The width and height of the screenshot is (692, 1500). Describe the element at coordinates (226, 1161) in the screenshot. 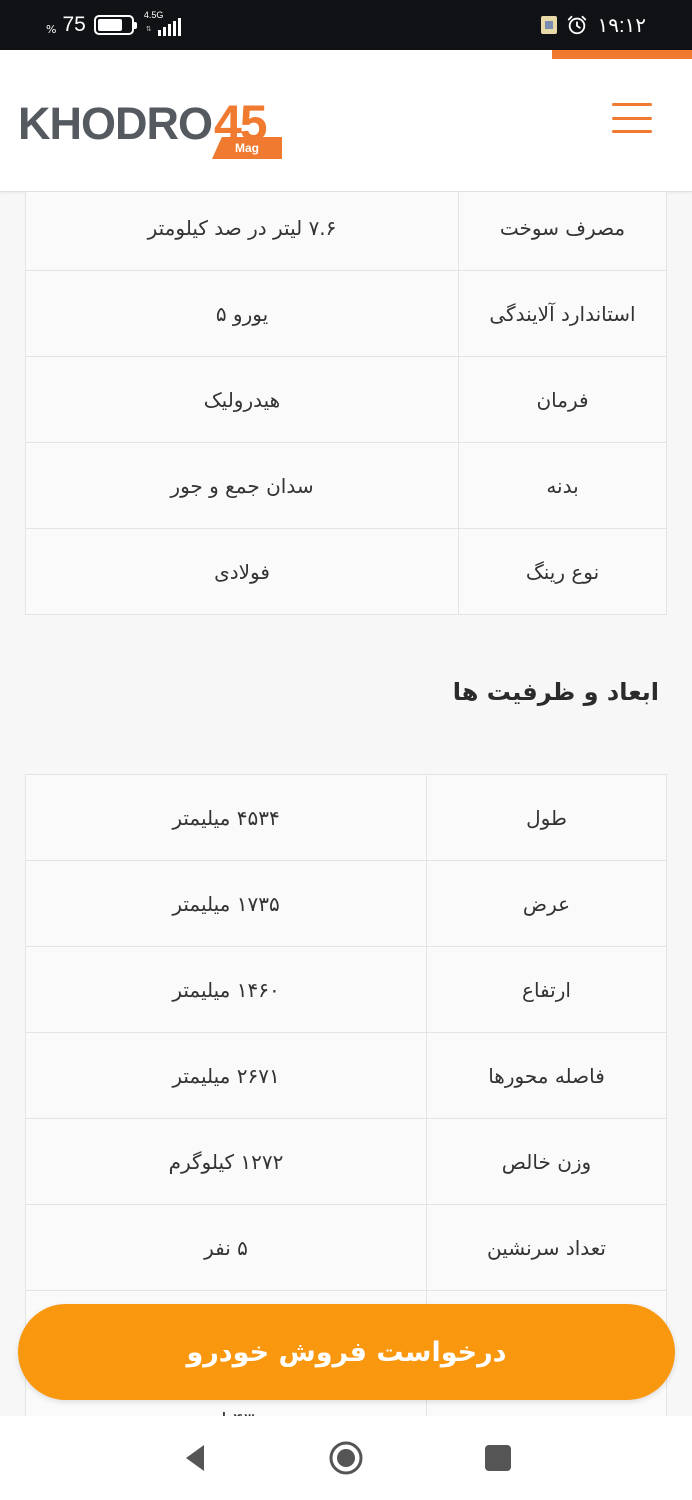

I see `spec-value: ۱۲۷۲ کیلوگرم` at that location.